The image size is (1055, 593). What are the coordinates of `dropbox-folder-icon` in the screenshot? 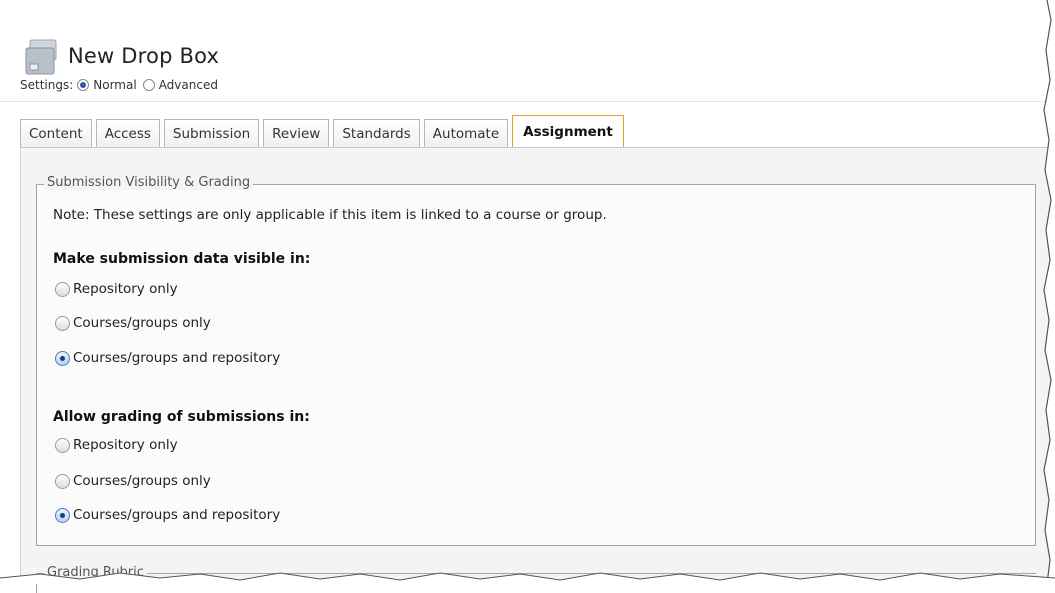 It's located at (41, 57).